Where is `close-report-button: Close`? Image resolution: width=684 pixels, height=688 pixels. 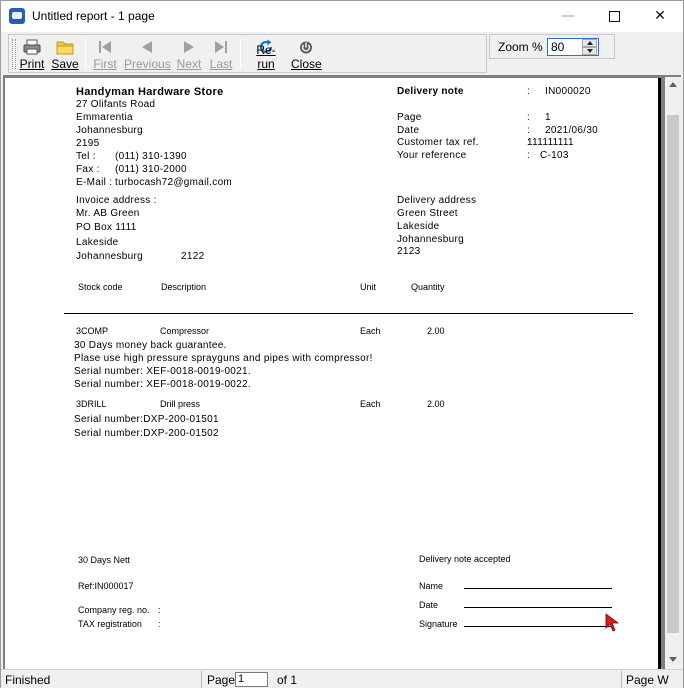 close-report-button: Close is located at coordinates (306, 54).